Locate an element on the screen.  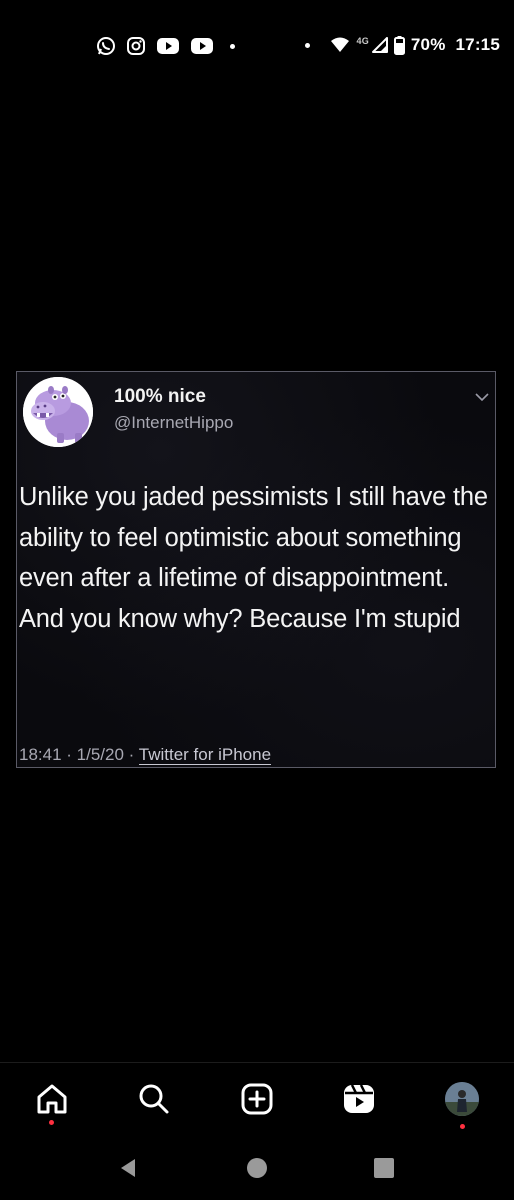
system-nav-bar is located at coordinates (257, 1167).